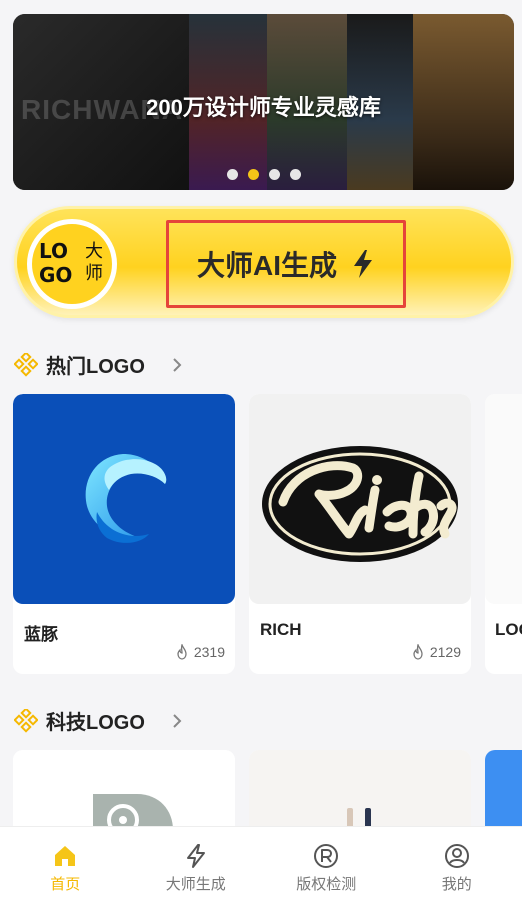  Describe the element at coordinates (326, 856) in the screenshot. I see `registered-icon` at that location.